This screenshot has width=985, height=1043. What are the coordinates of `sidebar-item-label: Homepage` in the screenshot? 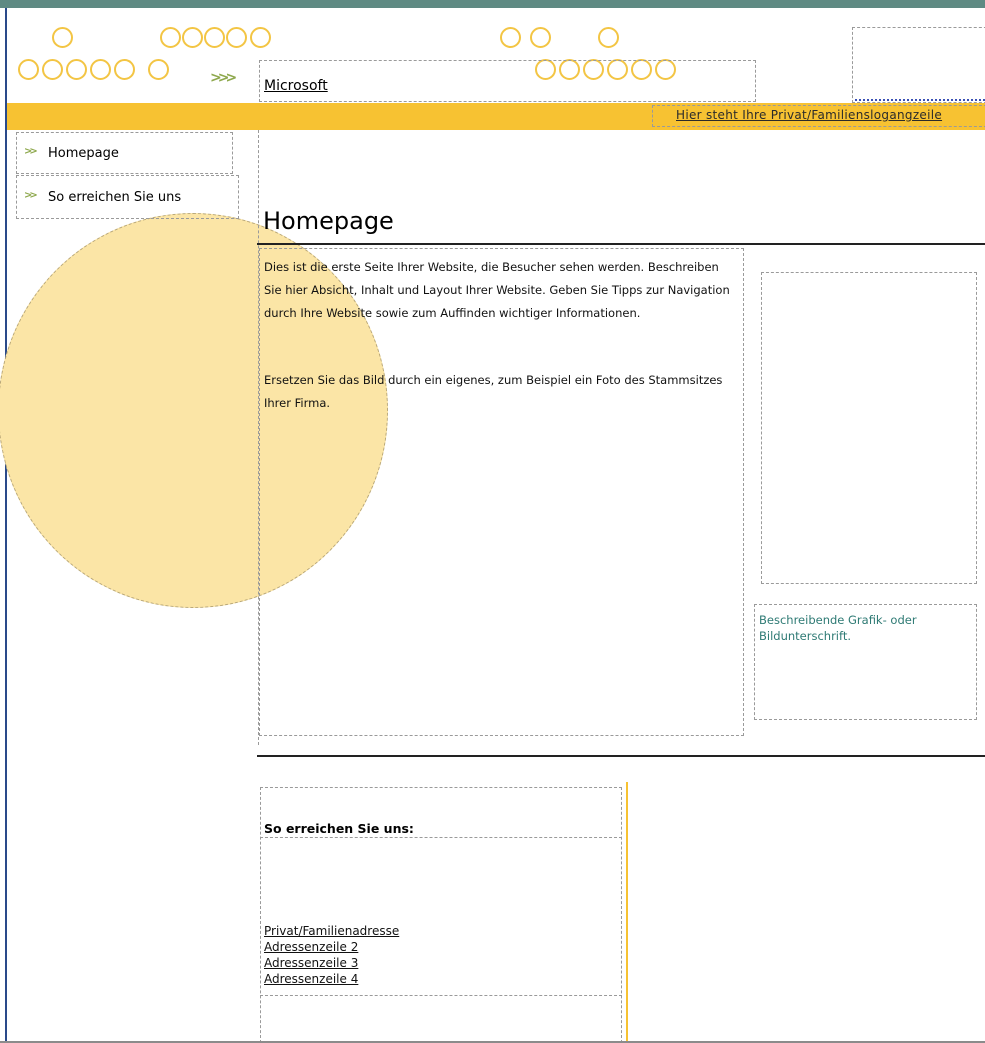 It's located at (83, 153).